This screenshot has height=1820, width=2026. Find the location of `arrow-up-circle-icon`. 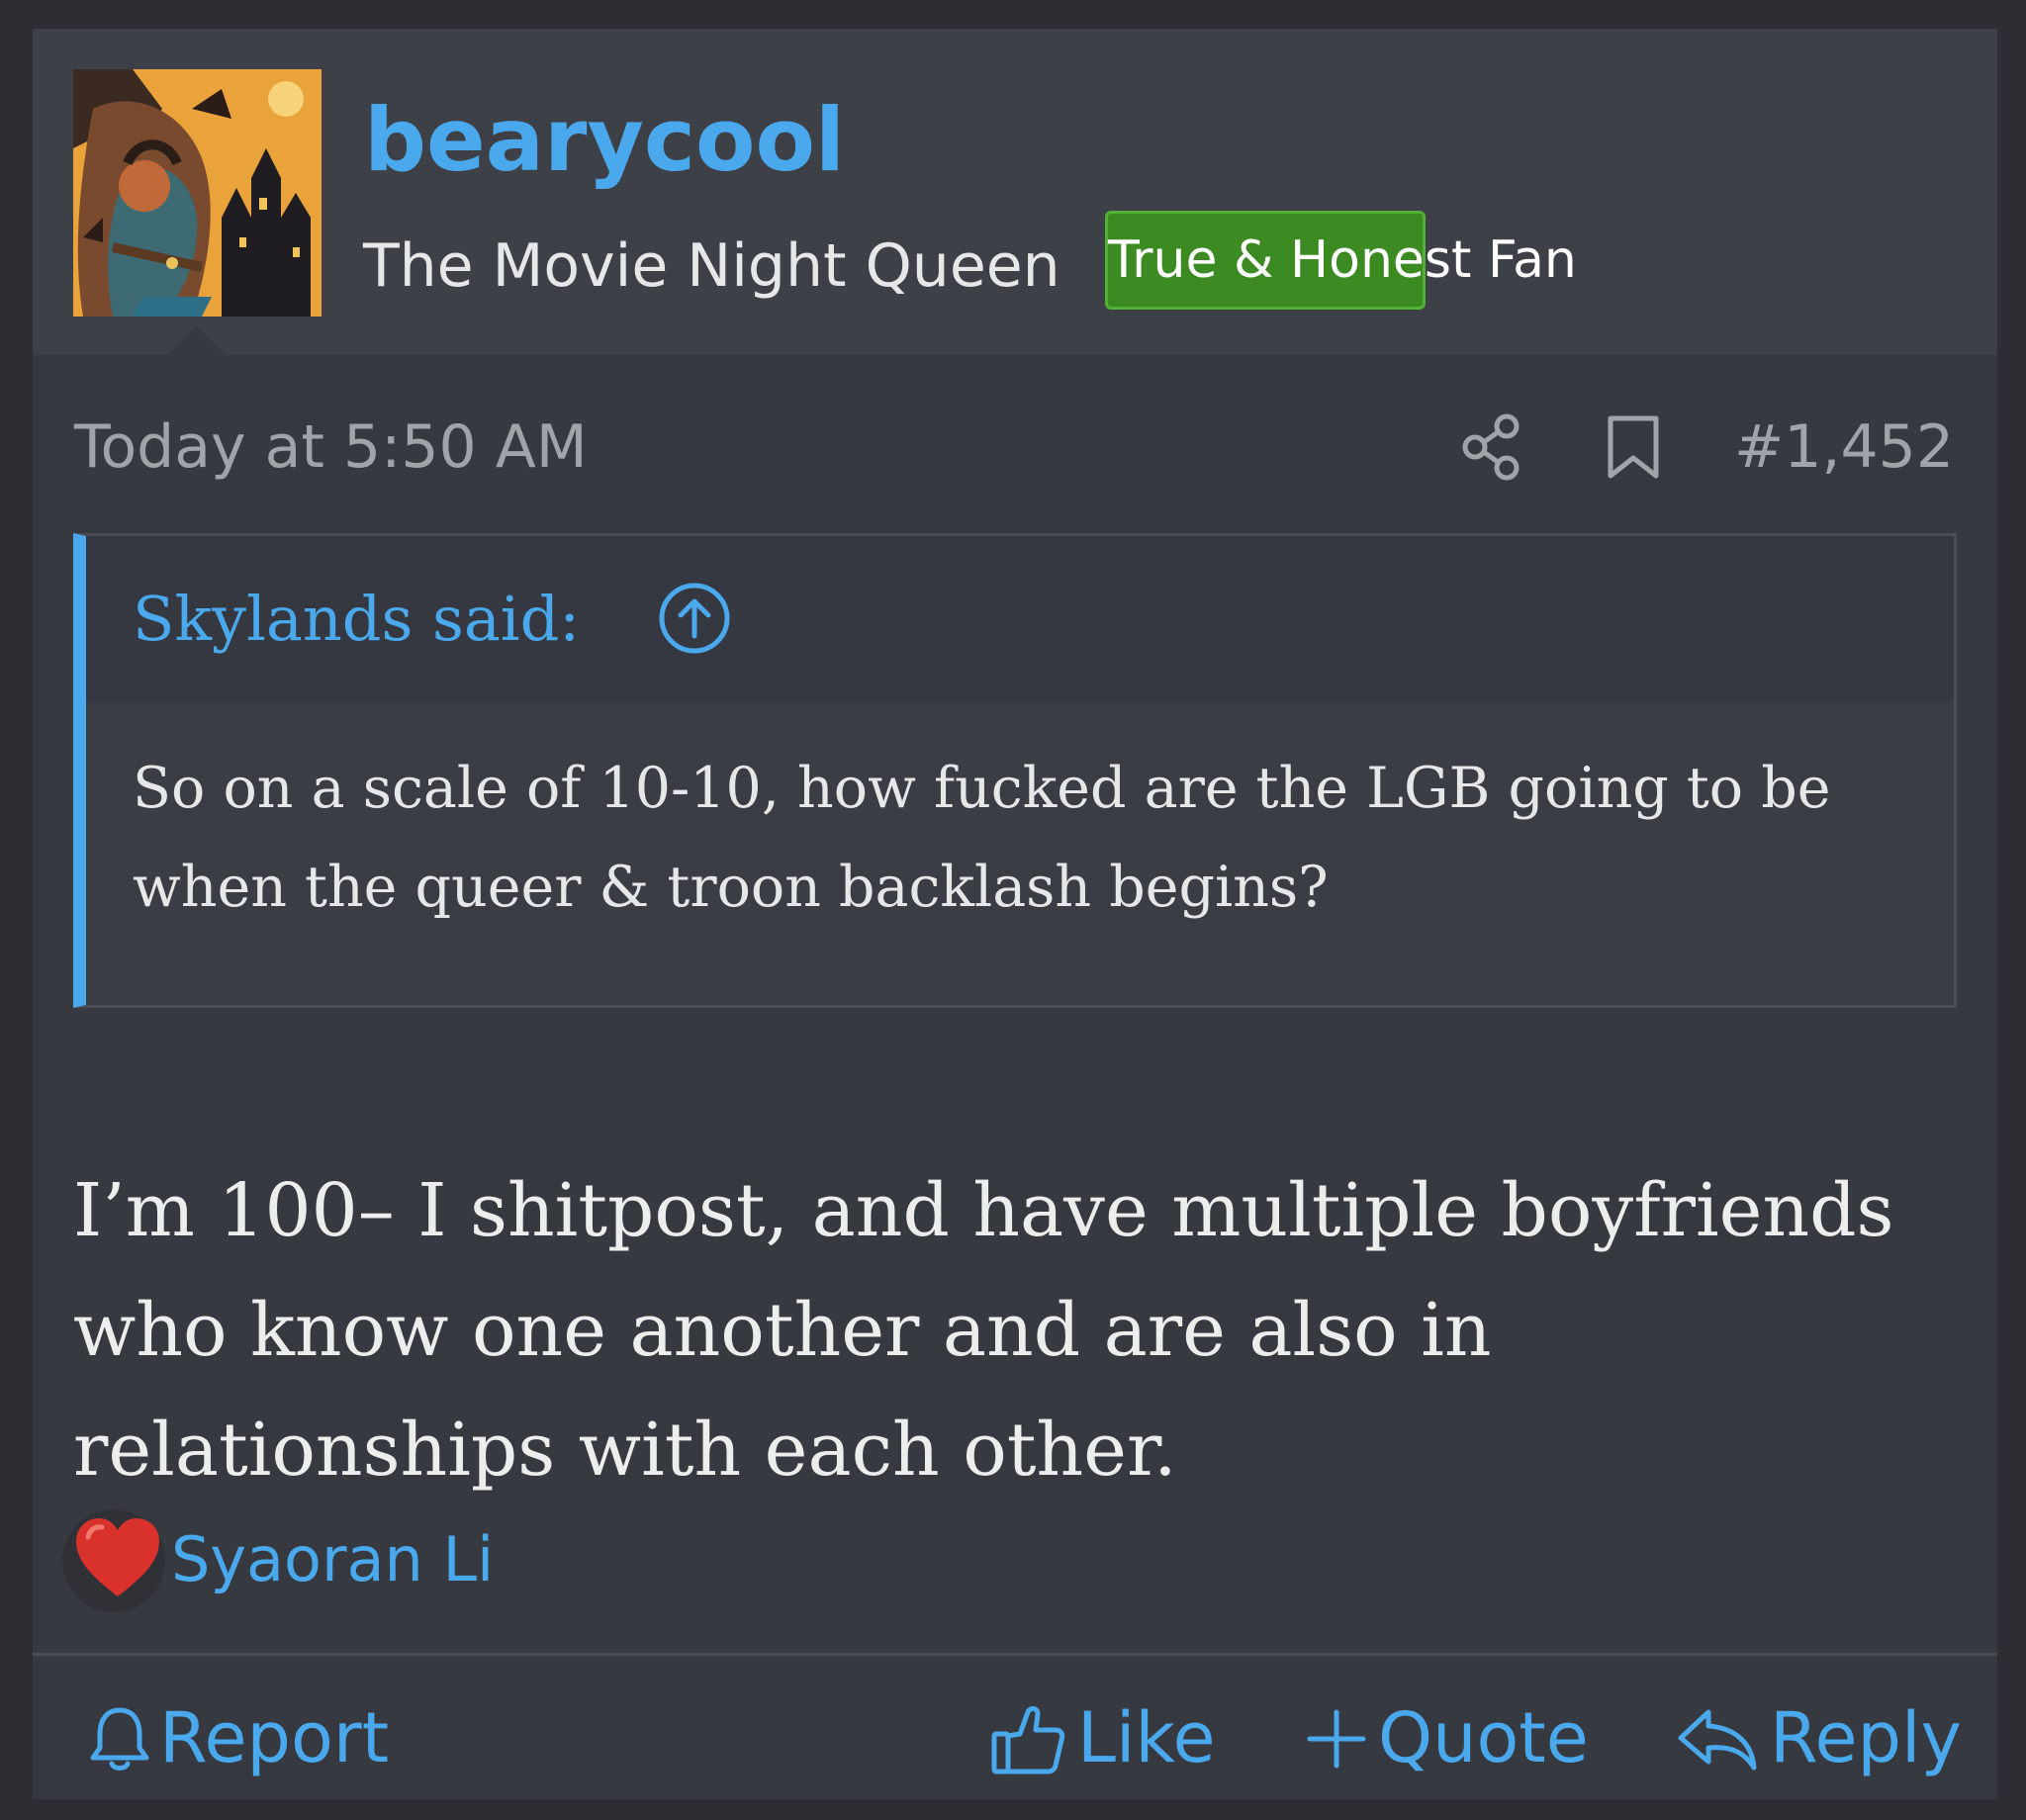

arrow-up-circle-icon is located at coordinates (694, 618).